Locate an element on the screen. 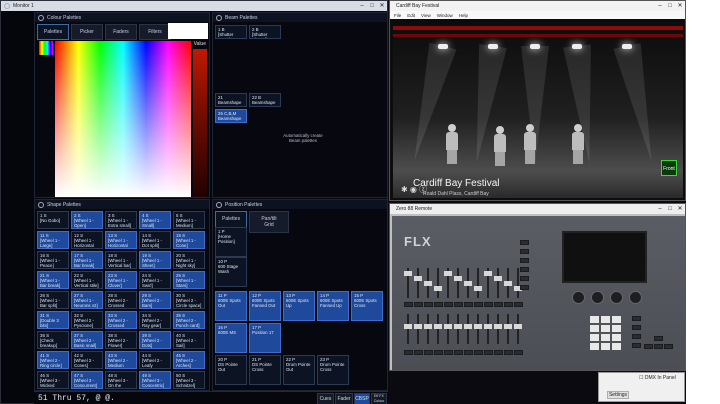 This screenshot has height=404, width=720. palette-cell: 20 P DS Pointe Out is located at coordinates (231, 370).